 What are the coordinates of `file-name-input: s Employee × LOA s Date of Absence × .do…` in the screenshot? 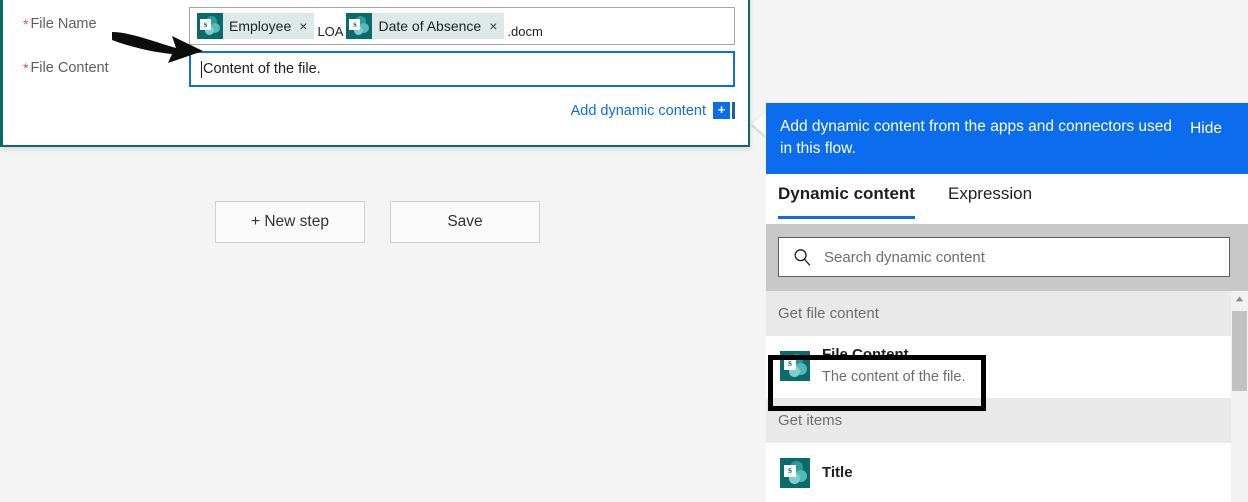 It's located at (462, 26).